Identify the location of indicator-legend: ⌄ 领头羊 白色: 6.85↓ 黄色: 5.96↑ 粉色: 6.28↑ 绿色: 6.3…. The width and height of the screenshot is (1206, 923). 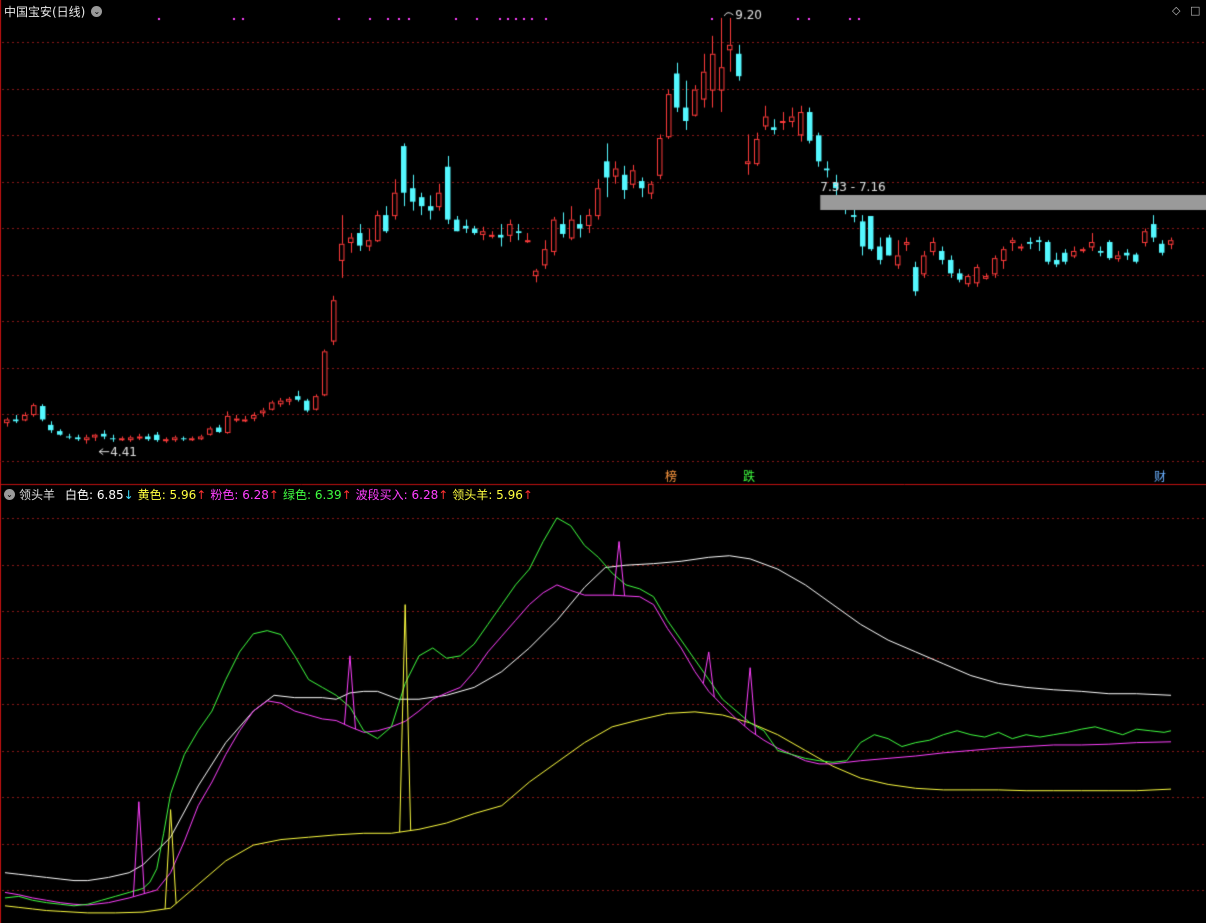
(270, 494).